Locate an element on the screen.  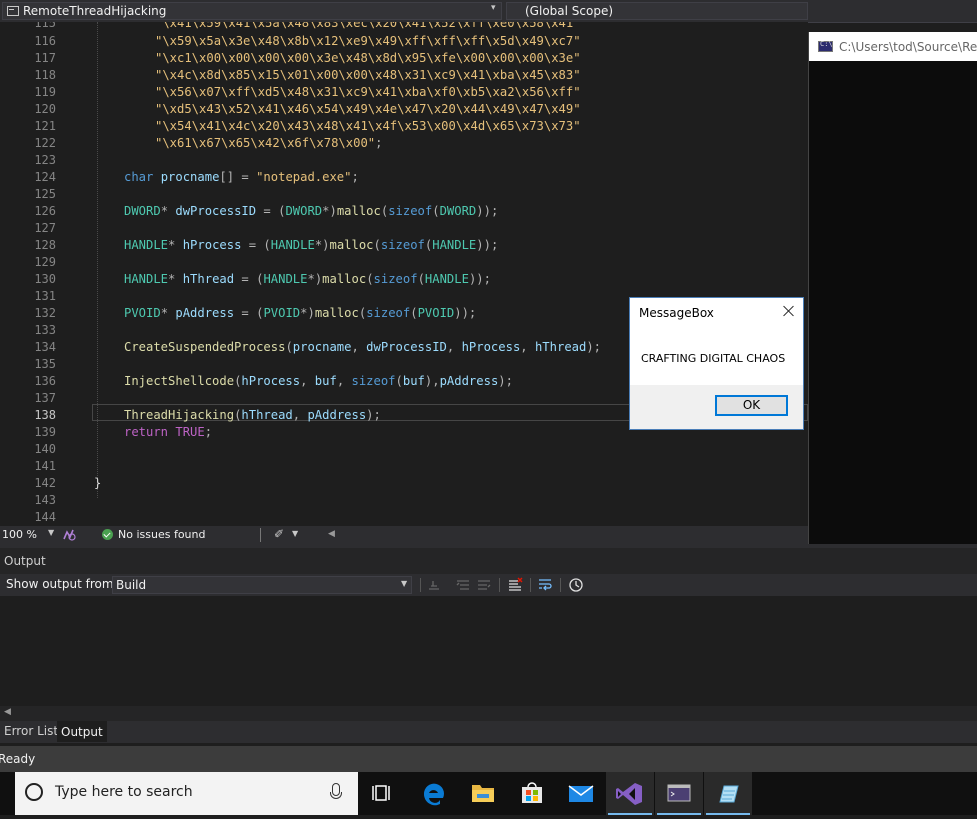
mail-button is located at coordinates (581, 793).